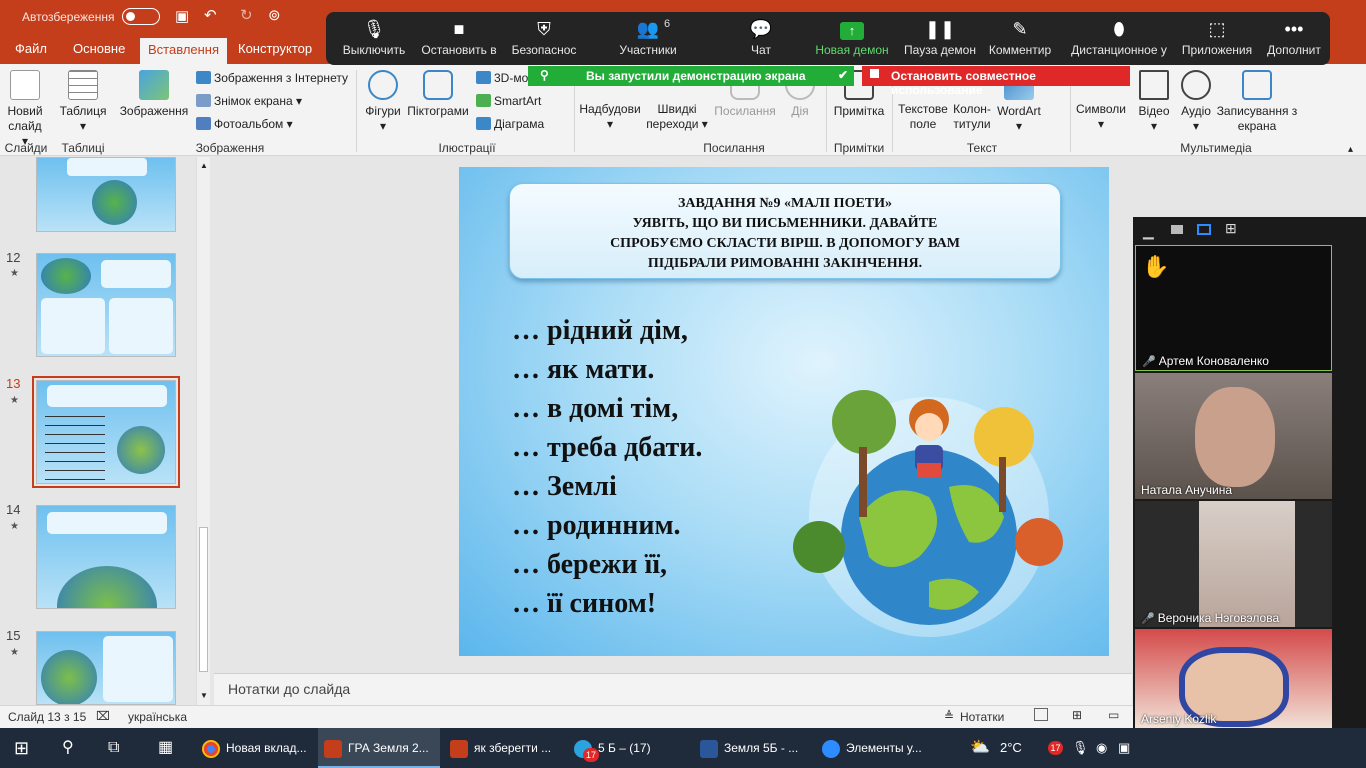 The width and height of the screenshot is (1366, 768). Describe the element at coordinates (1148, 231) in the screenshot. I see `minimize-icon: ▁` at that location.